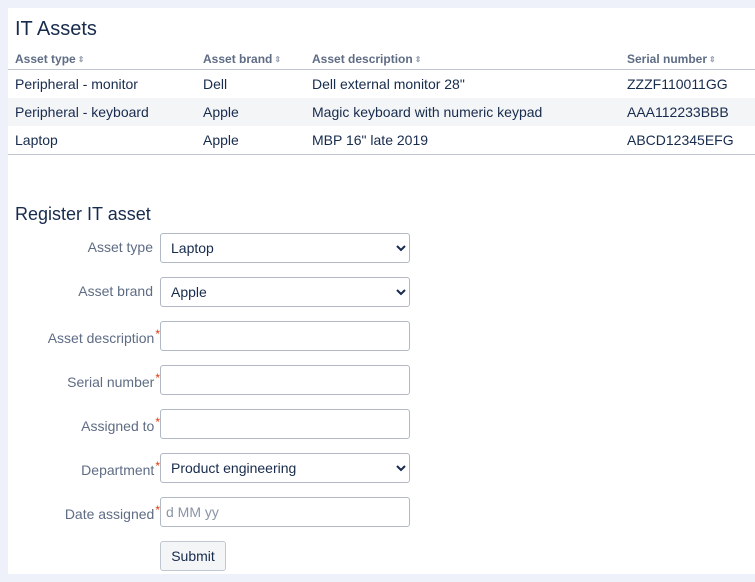 This screenshot has width=755, height=582. I want to click on asset-brand-row: Asset brand Apple, so click(381, 292).